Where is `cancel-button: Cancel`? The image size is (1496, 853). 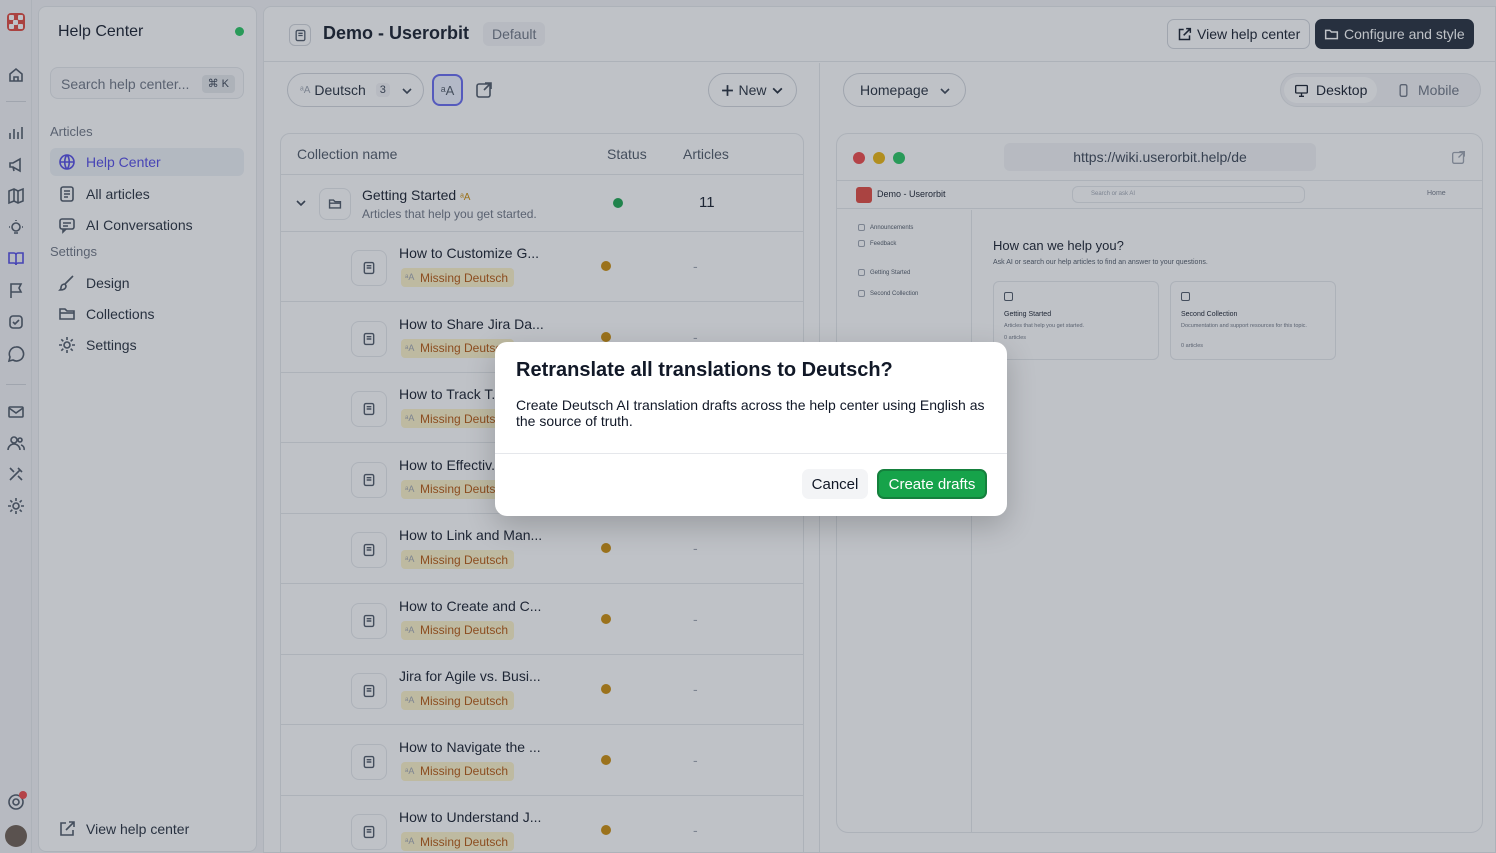
cancel-button: Cancel is located at coordinates (835, 484).